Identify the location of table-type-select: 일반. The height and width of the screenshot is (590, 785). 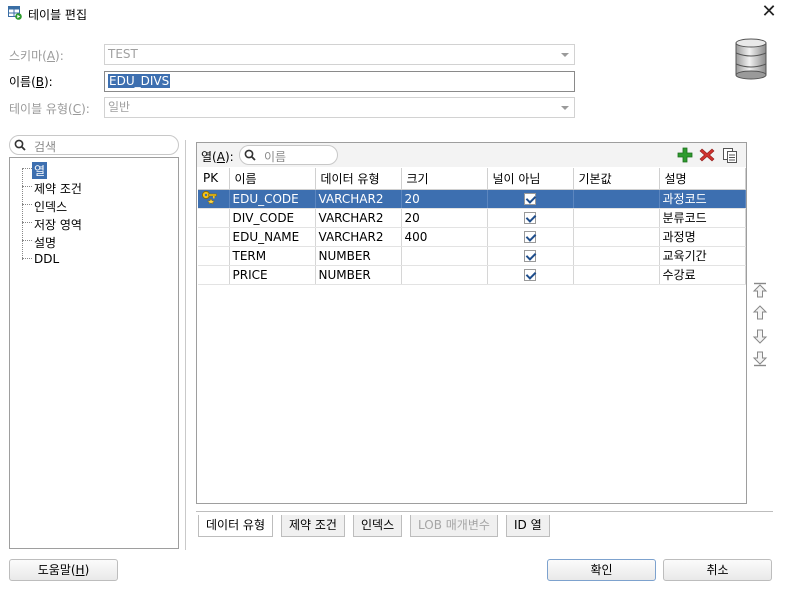
(339, 107).